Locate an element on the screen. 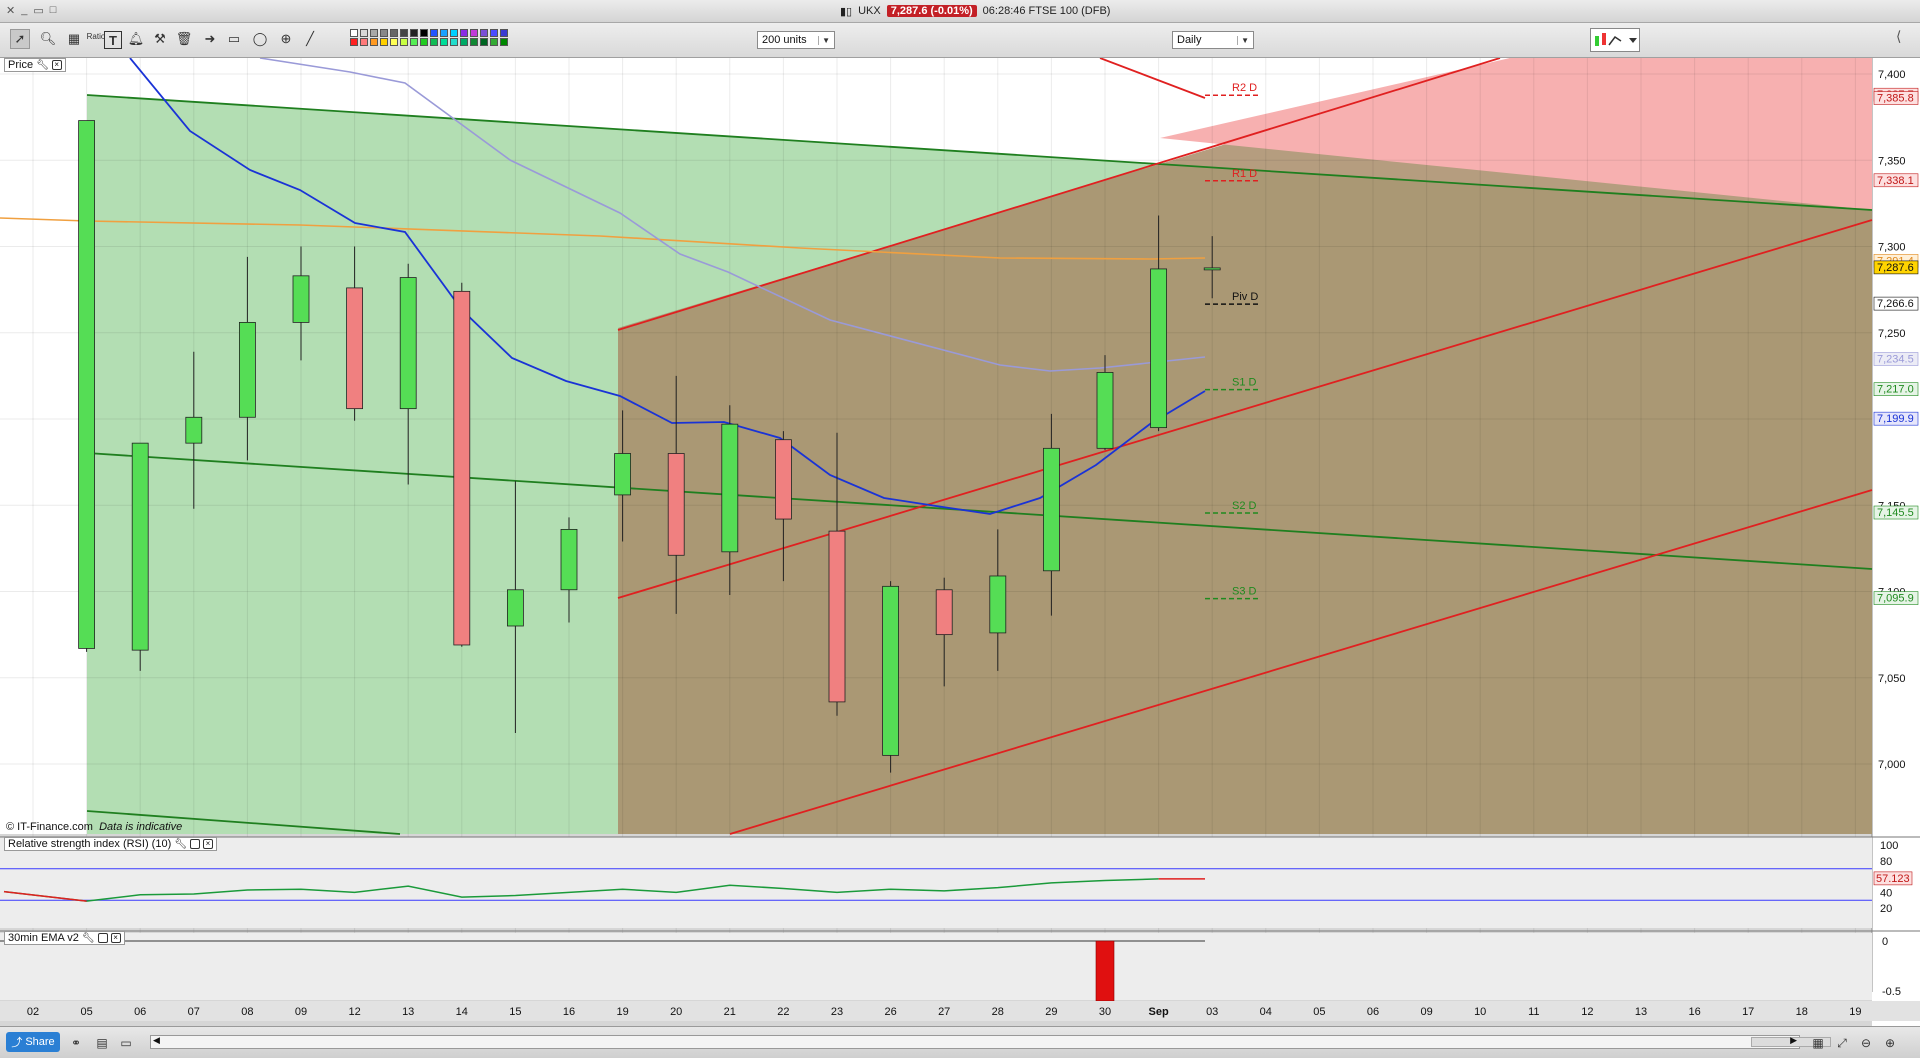  link-icon: ⚭ is located at coordinates (76, 1043).